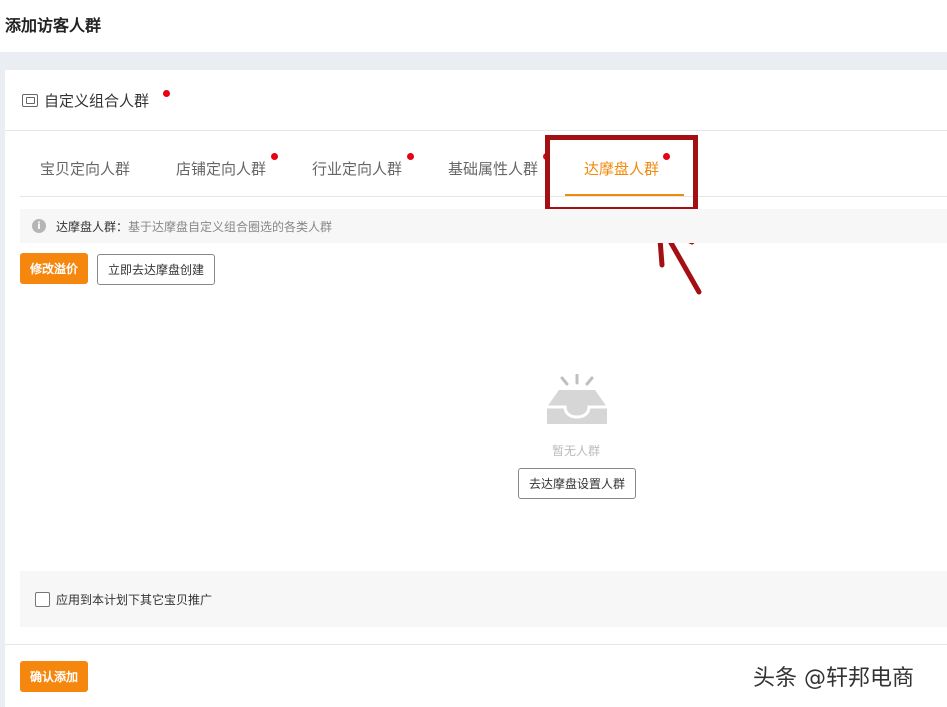 This screenshot has height=707, width=947. I want to click on card-header: 自定义组合人群, so click(85, 100).